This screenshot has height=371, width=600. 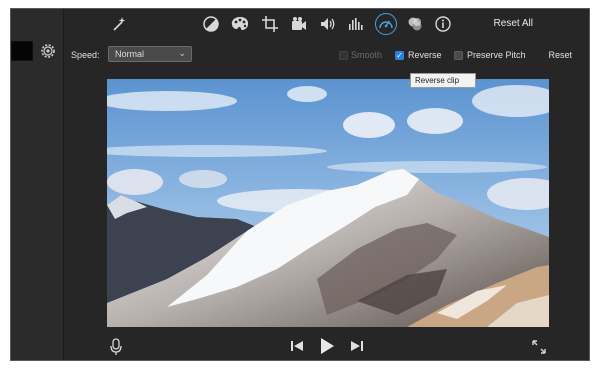 I want to click on speed-select-value: Normal, so click(x=130, y=54).